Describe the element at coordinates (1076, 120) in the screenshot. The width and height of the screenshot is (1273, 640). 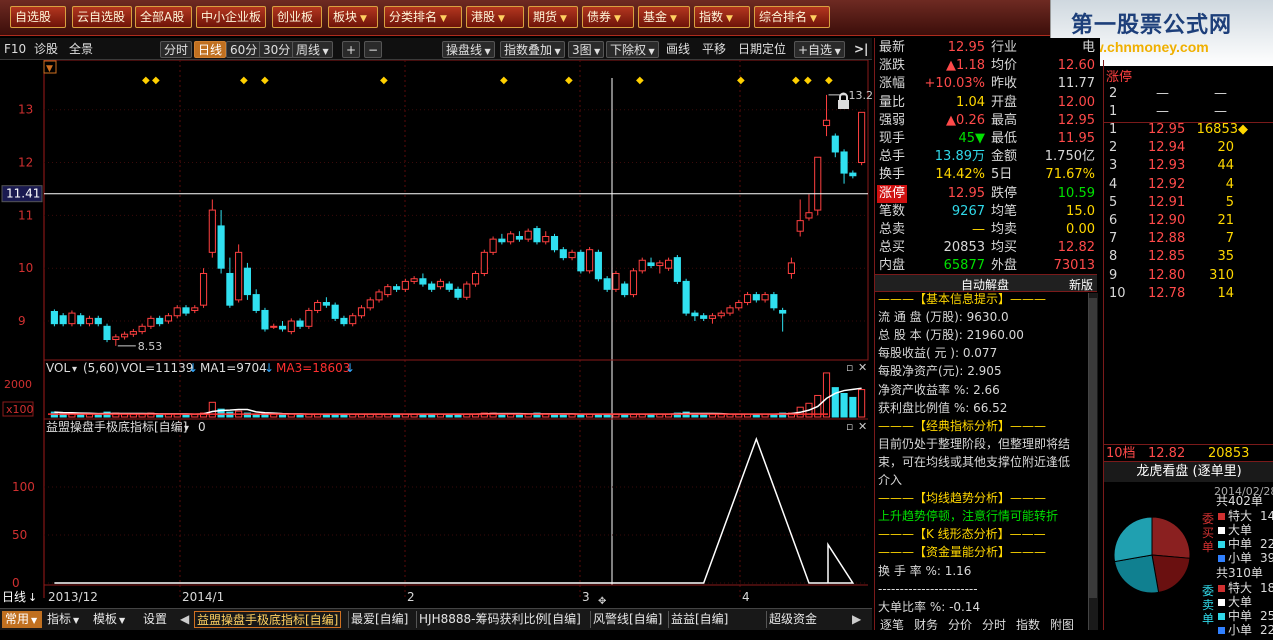
I see `quote-value-2: 12.95` at that location.